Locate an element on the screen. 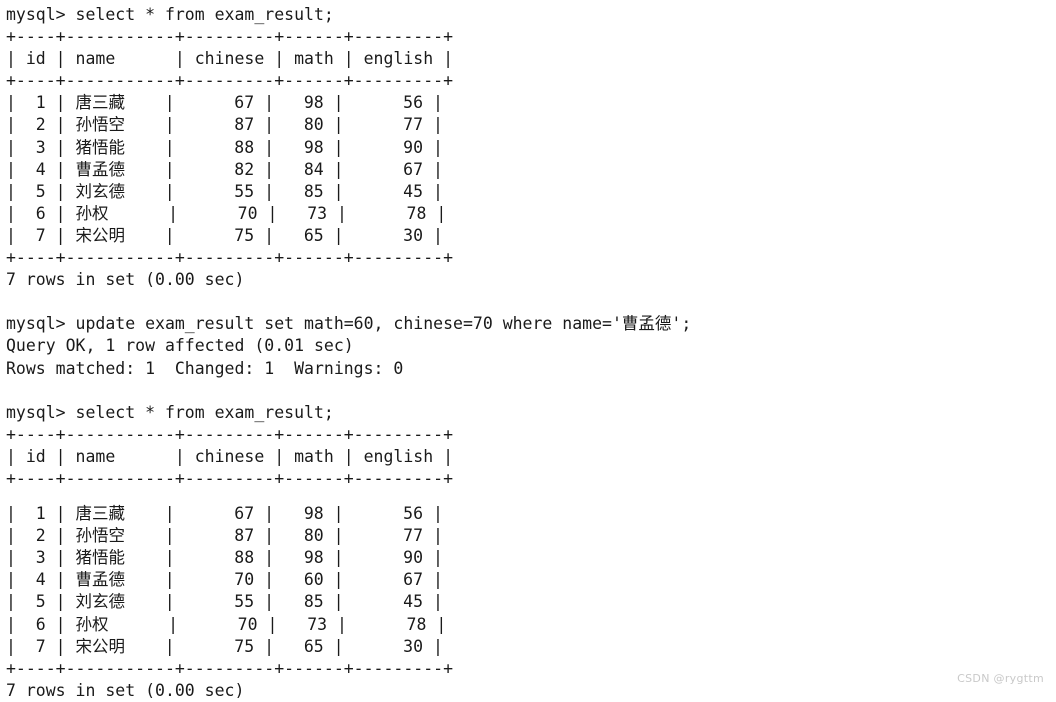 The height and width of the screenshot is (702, 1056). command-line-select-2: mysql> select * from exam_result; is located at coordinates (170, 412).